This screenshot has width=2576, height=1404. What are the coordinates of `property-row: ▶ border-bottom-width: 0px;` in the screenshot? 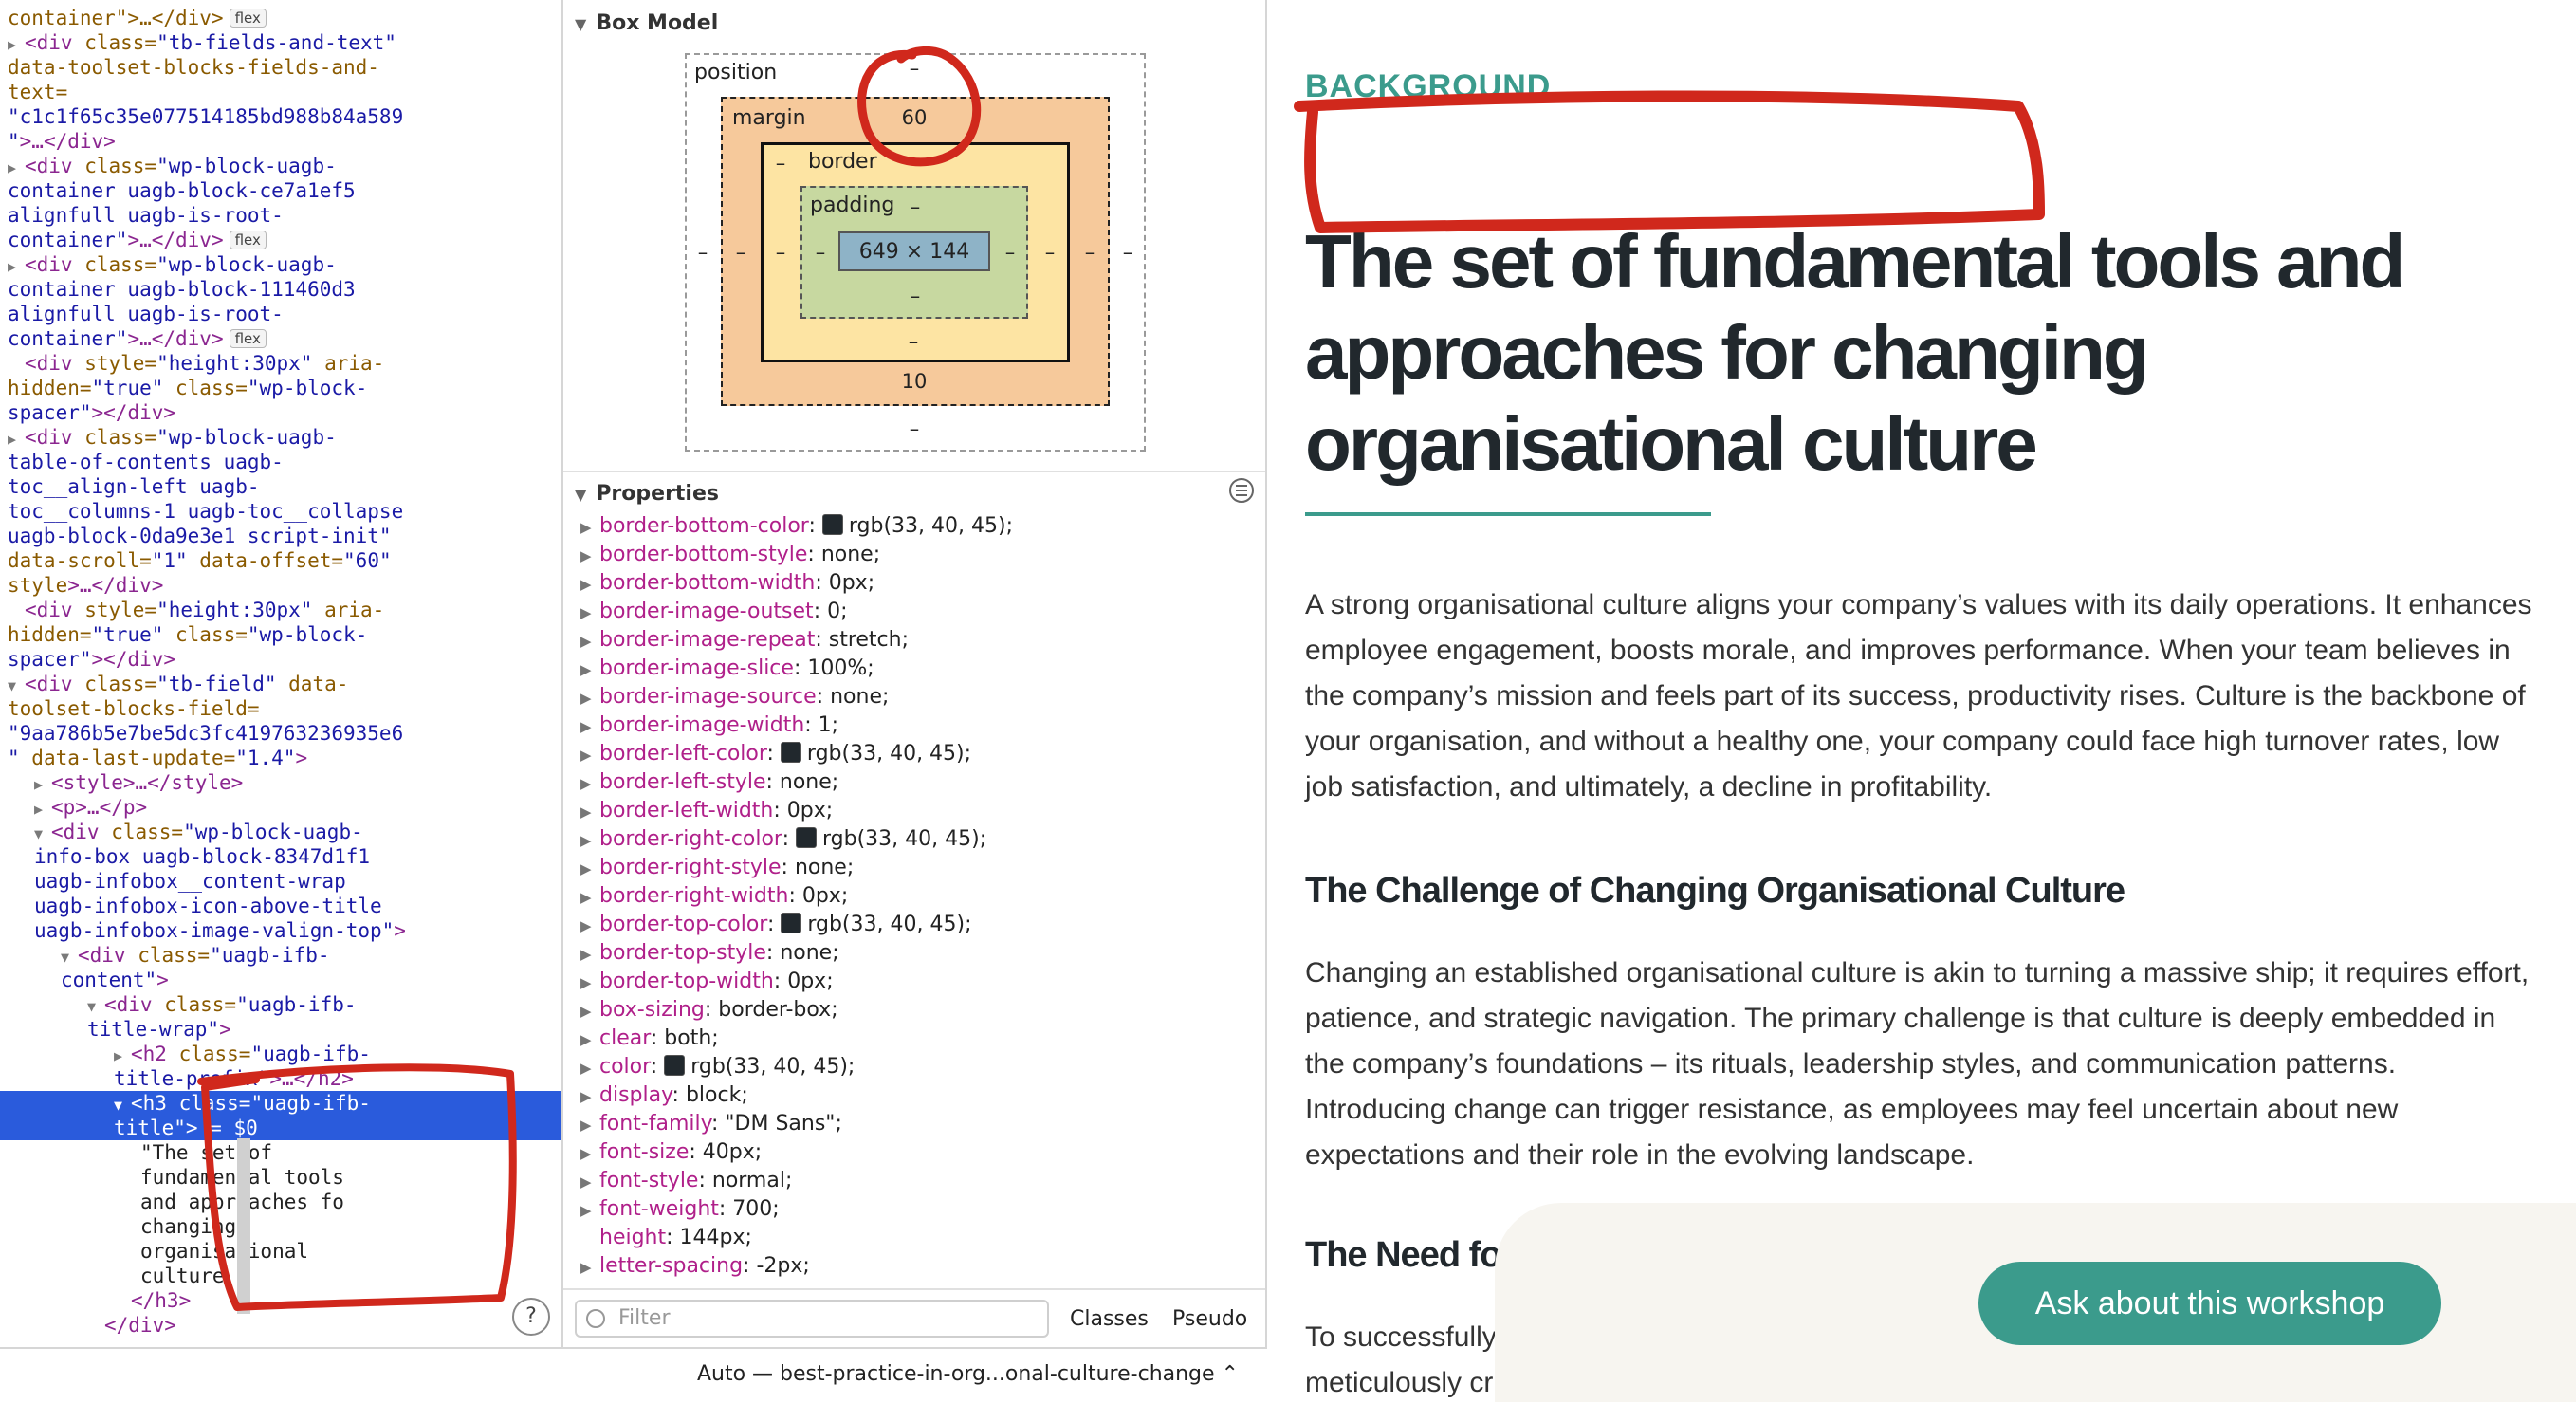 It's located at (921, 583).